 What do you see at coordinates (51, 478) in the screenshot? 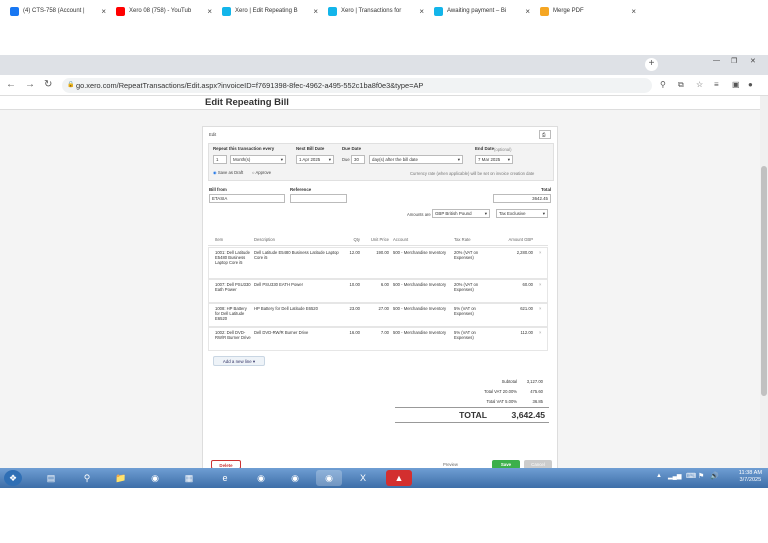
I see `file-explorer-icon: ▤` at bounding box center [51, 478].